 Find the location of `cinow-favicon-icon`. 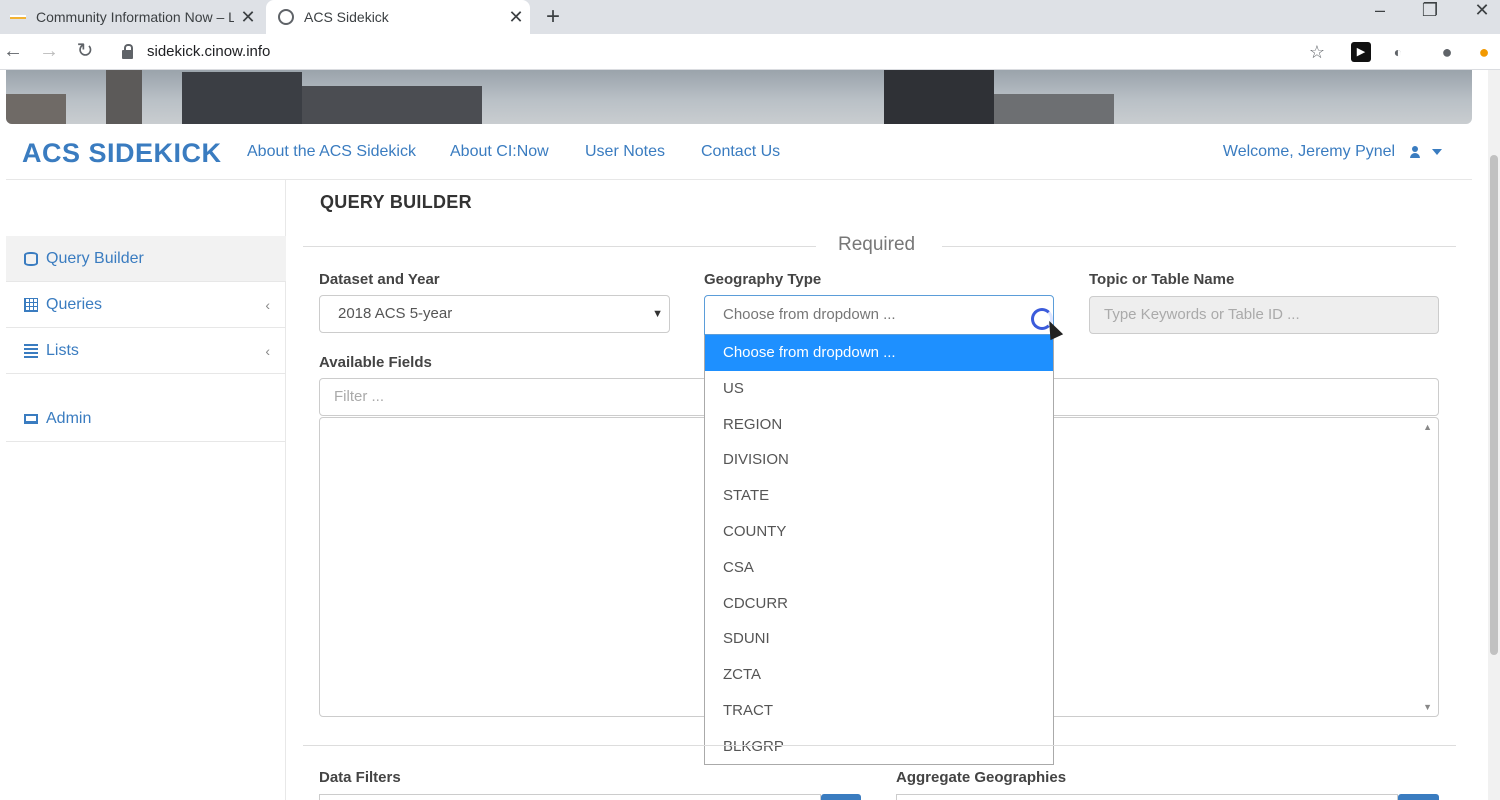

cinow-favicon-icon is located at coordinates (18, 17).